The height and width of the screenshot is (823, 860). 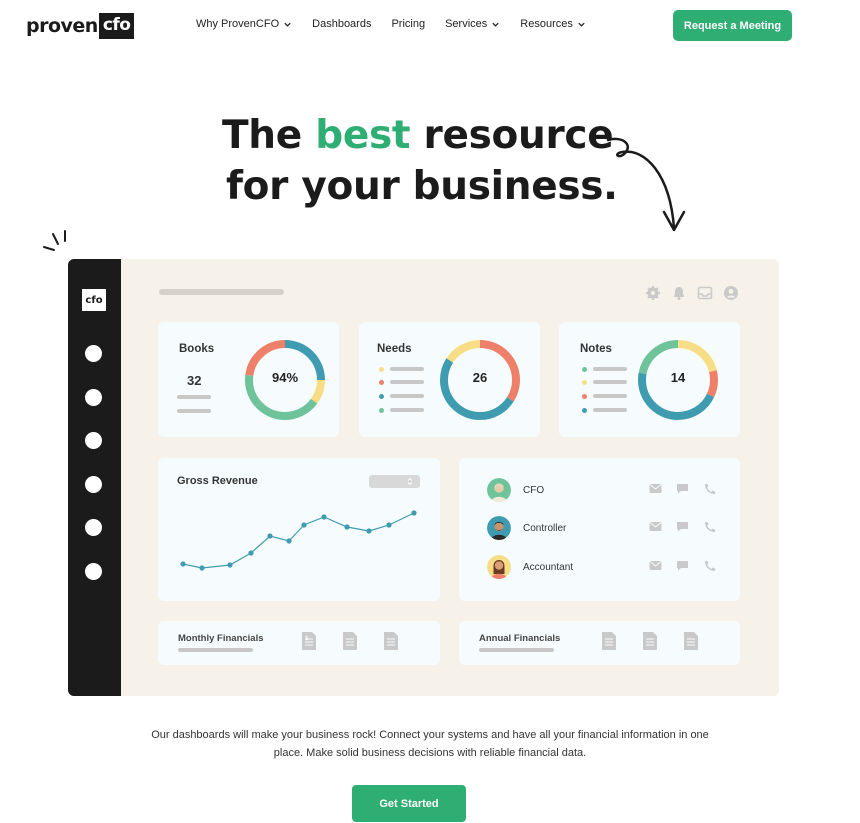 I want to click on nav-item-services: Services, so click(x=472, y=24).